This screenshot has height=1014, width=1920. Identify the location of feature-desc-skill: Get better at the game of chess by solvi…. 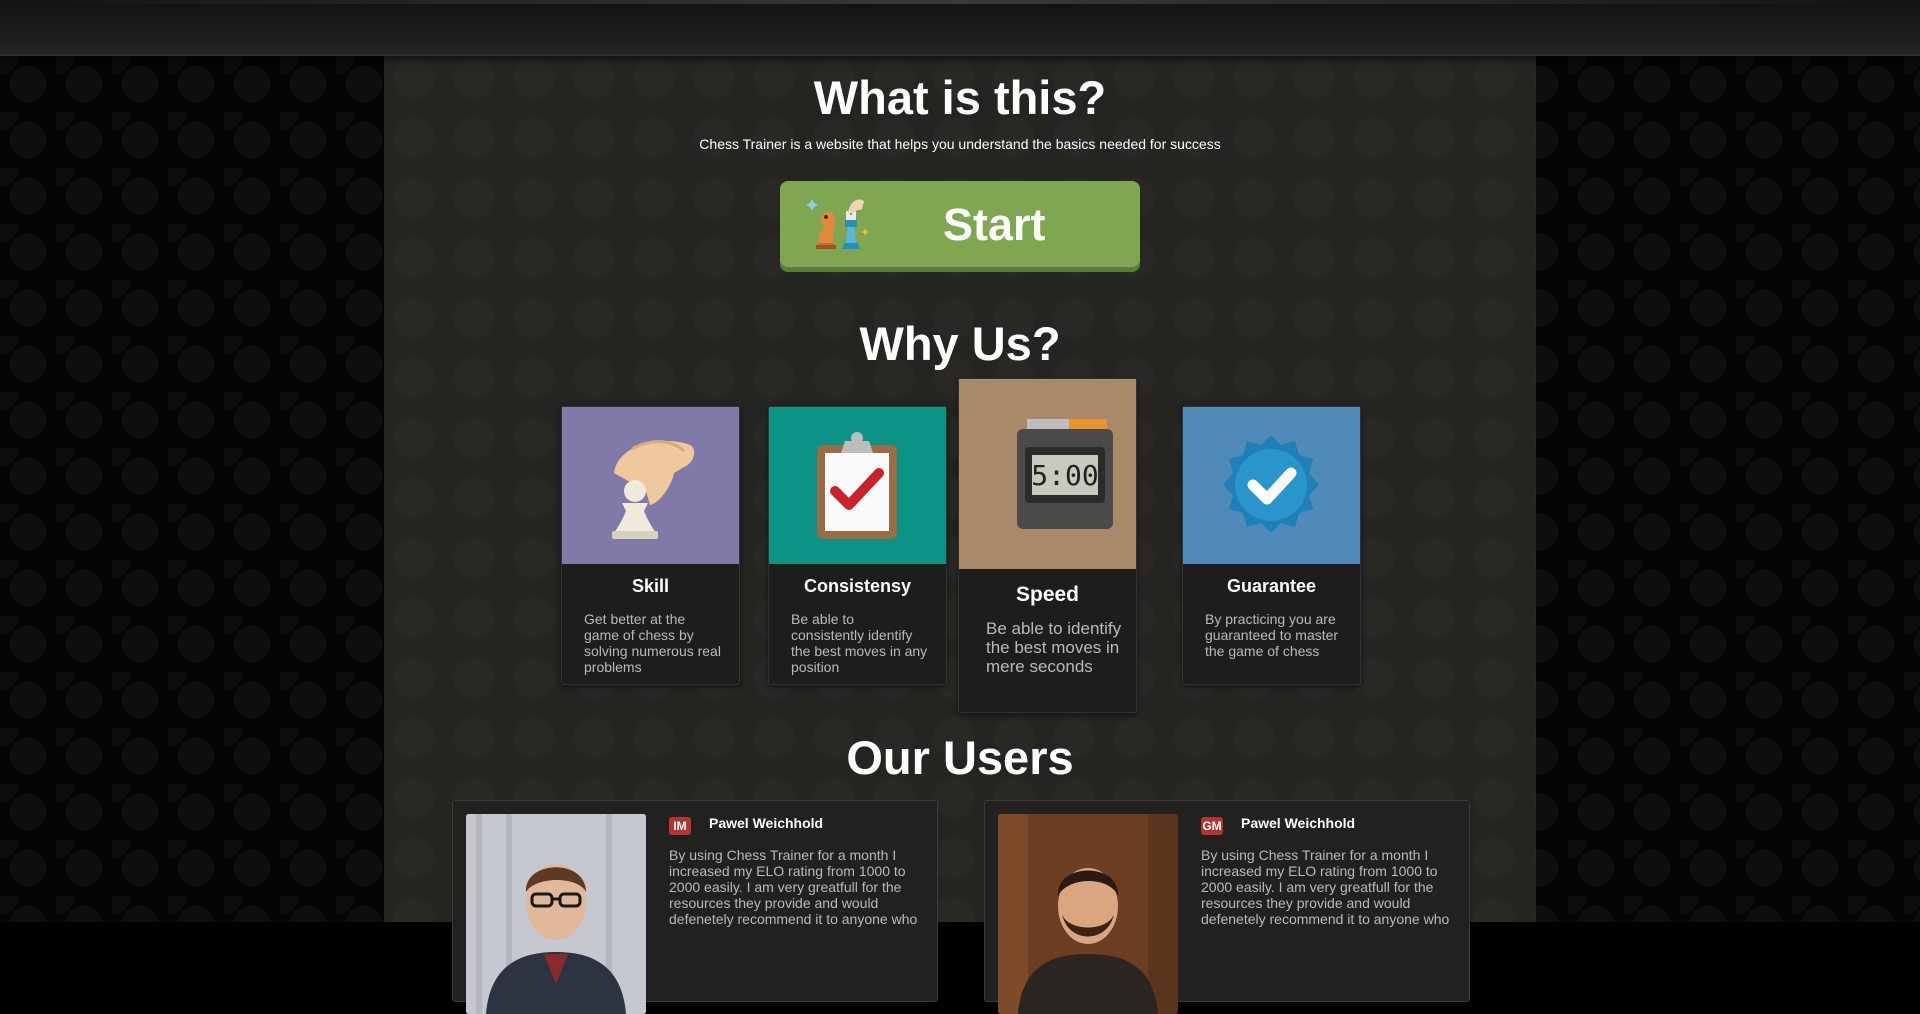
(652, 643).